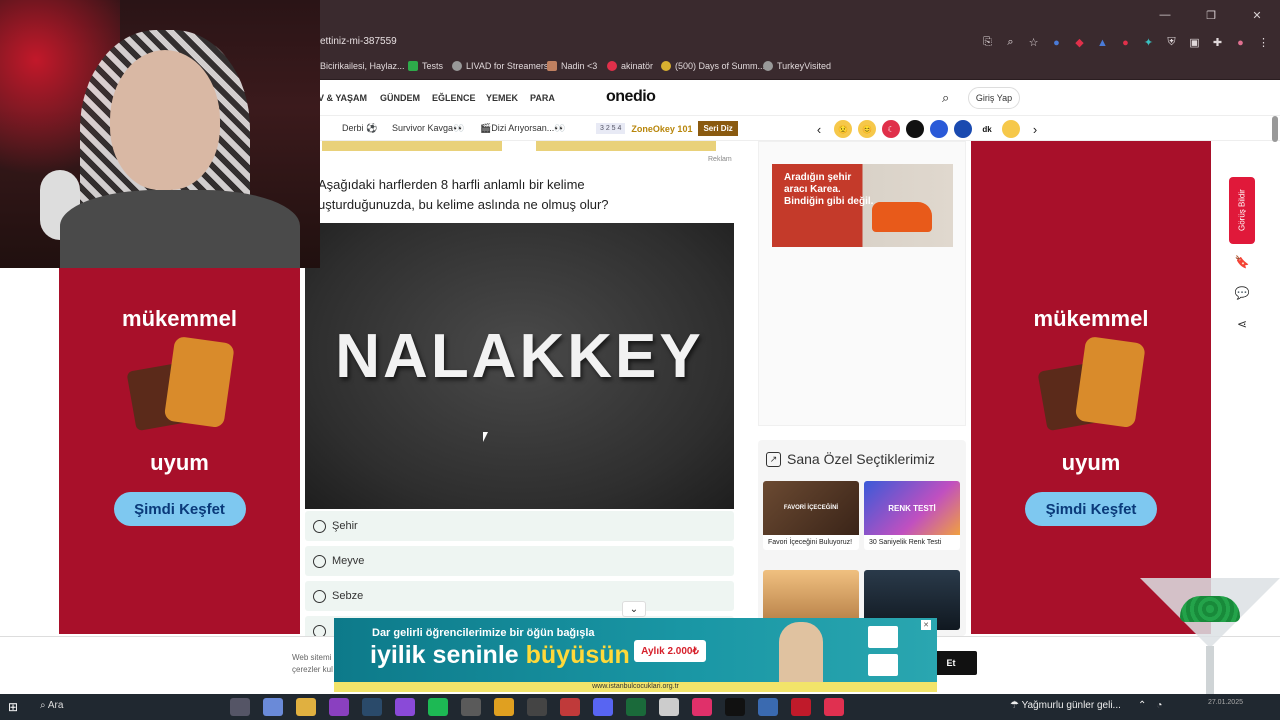 This screenshot has height=720, width=1280. What do you see at coordinates (438, 707) in the screenshot?
I see `spotify-icon` at bounding box center [438, 707].